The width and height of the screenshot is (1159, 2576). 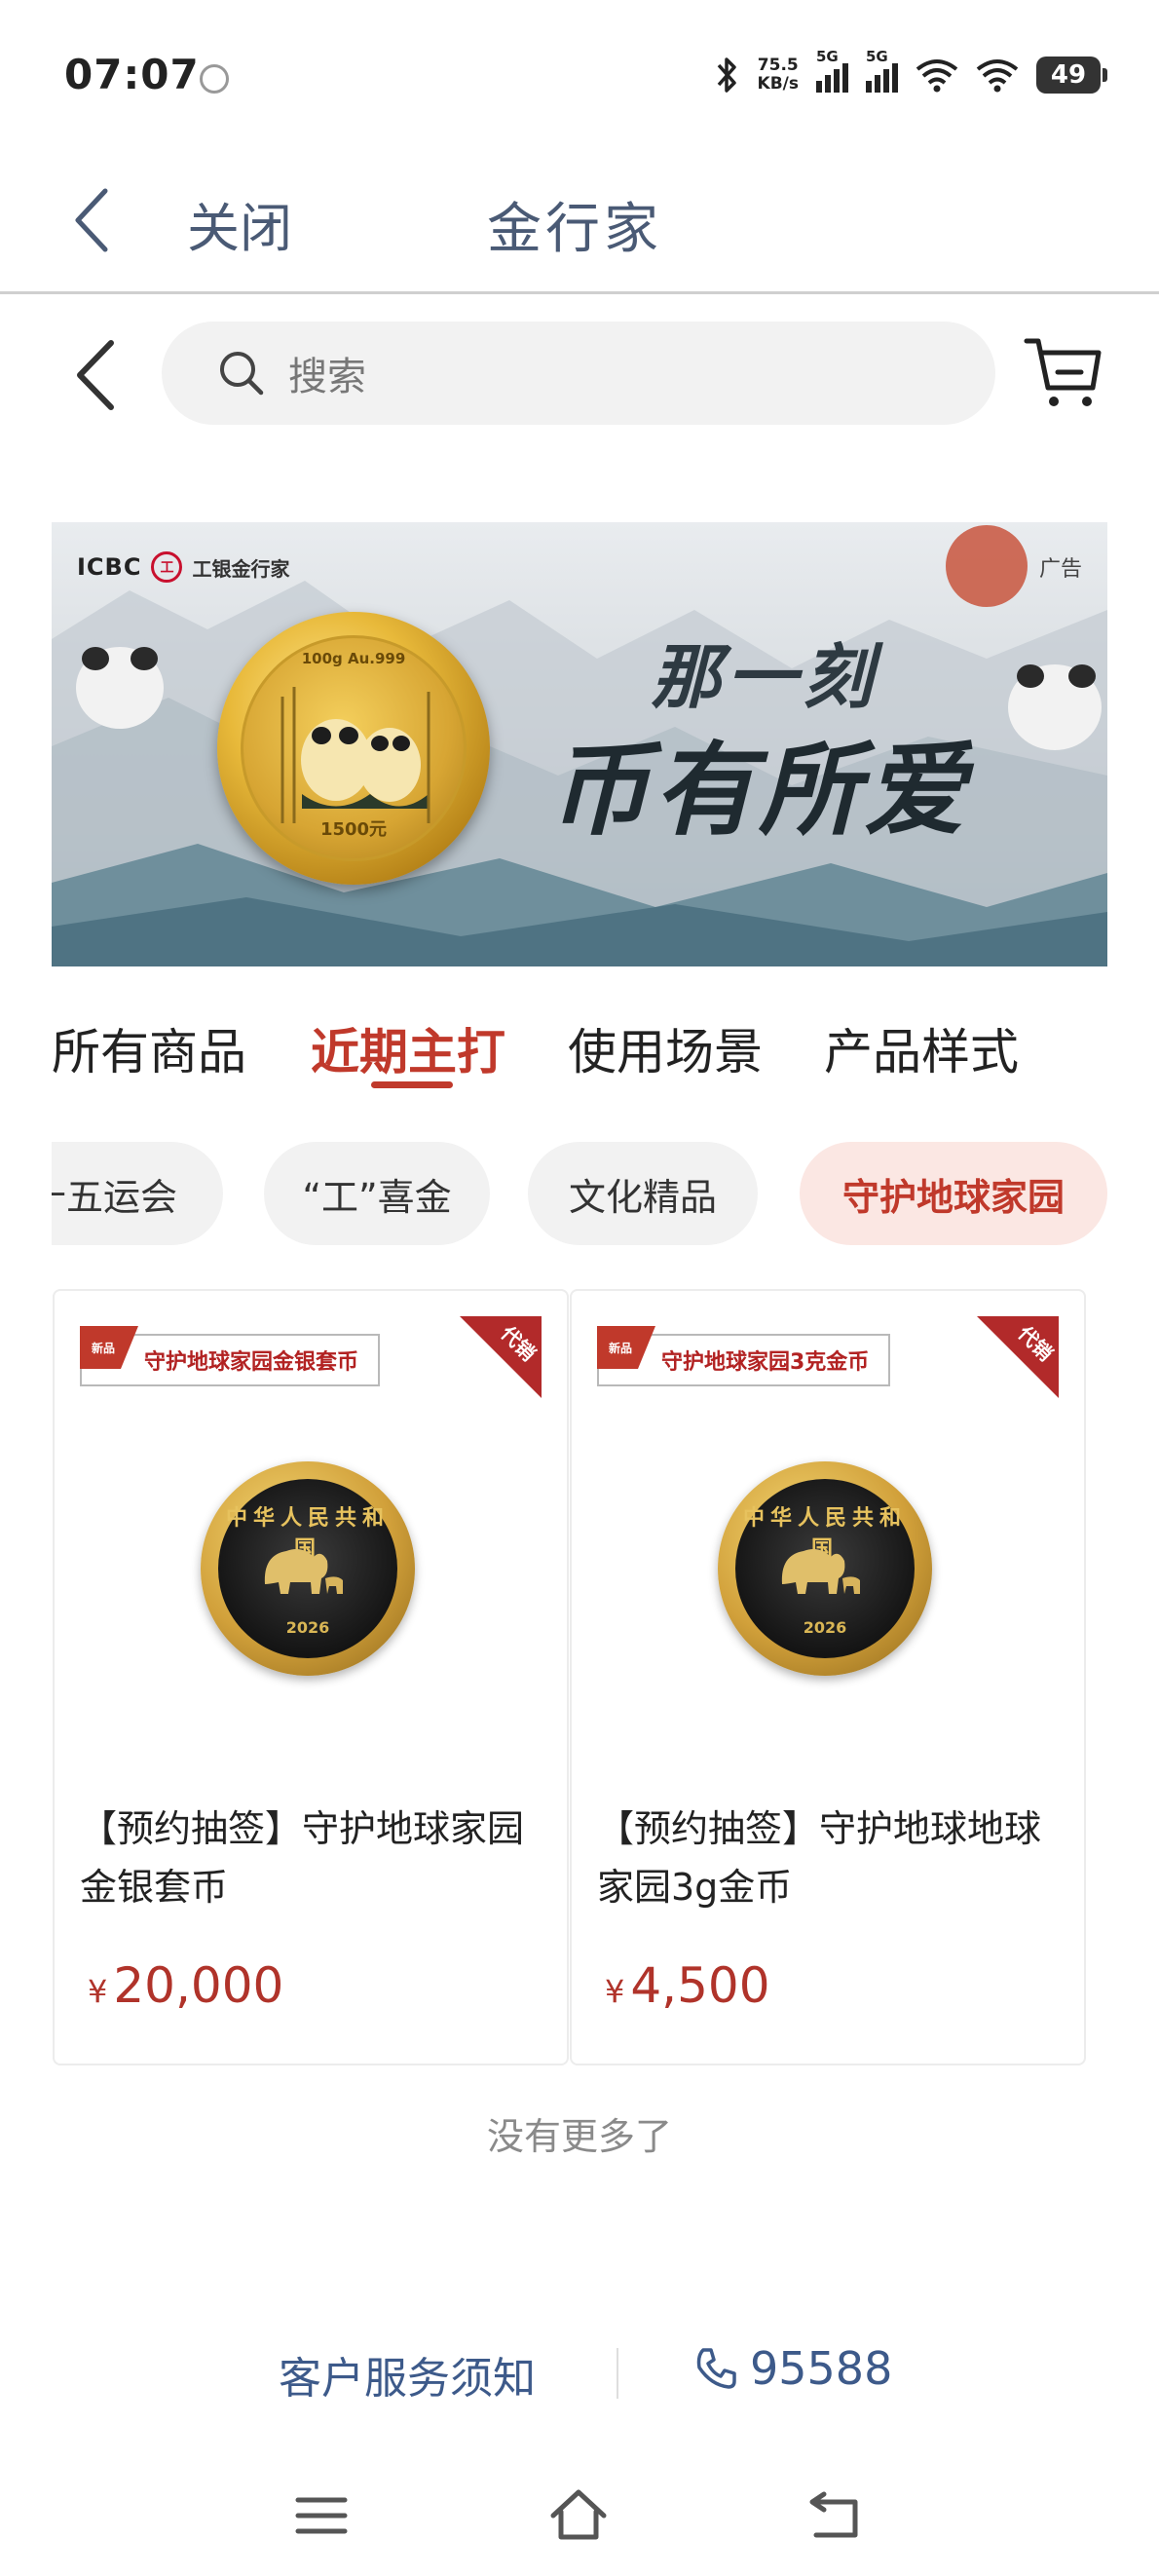 What do you see at coordinates (214, 79) in the screenshot?
I see `do-not-disturb-icon` at bounding box center [214, 79].